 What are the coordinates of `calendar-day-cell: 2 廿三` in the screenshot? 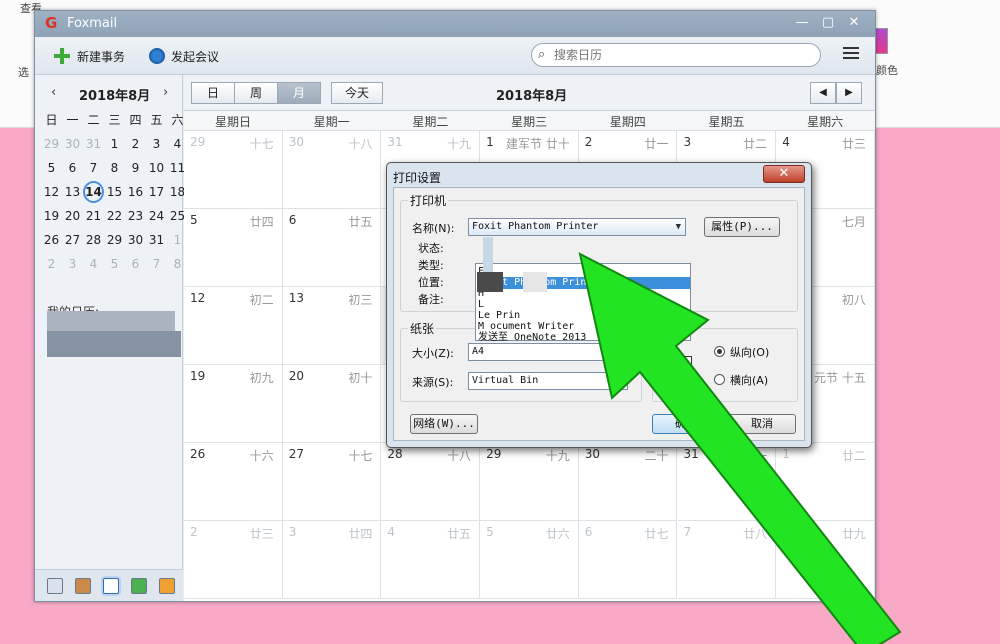 It's located at (233, 560).